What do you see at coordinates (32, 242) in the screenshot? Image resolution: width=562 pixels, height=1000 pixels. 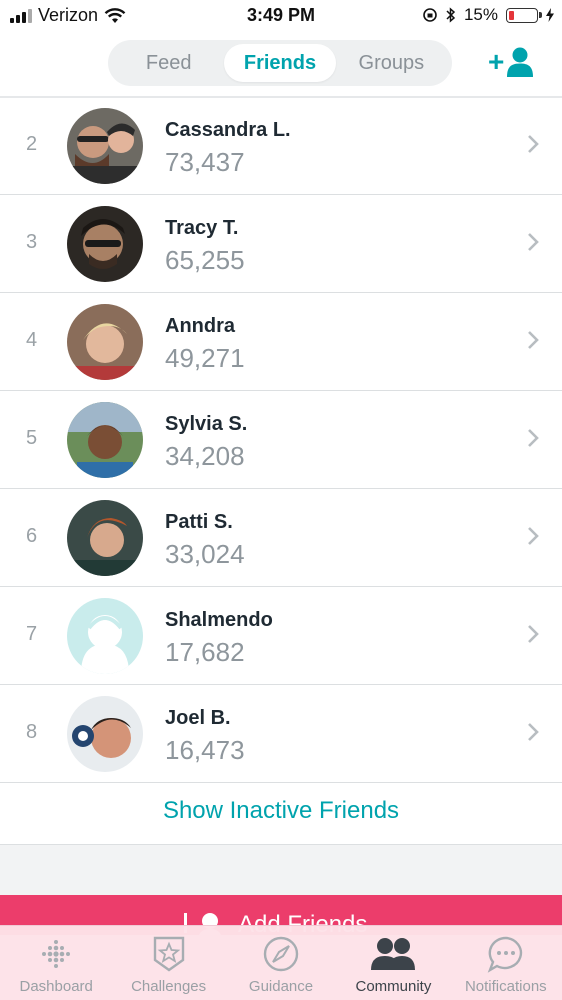 I see `rank-number: 3` at bounding box center [32, 242].